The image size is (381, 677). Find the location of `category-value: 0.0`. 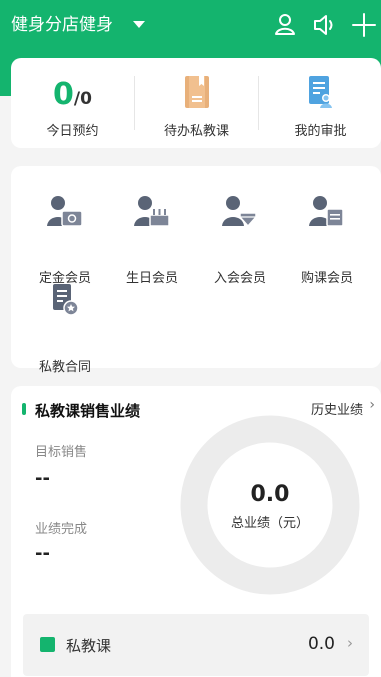

category-value: 0.0 is located at coordinates (321, 644).